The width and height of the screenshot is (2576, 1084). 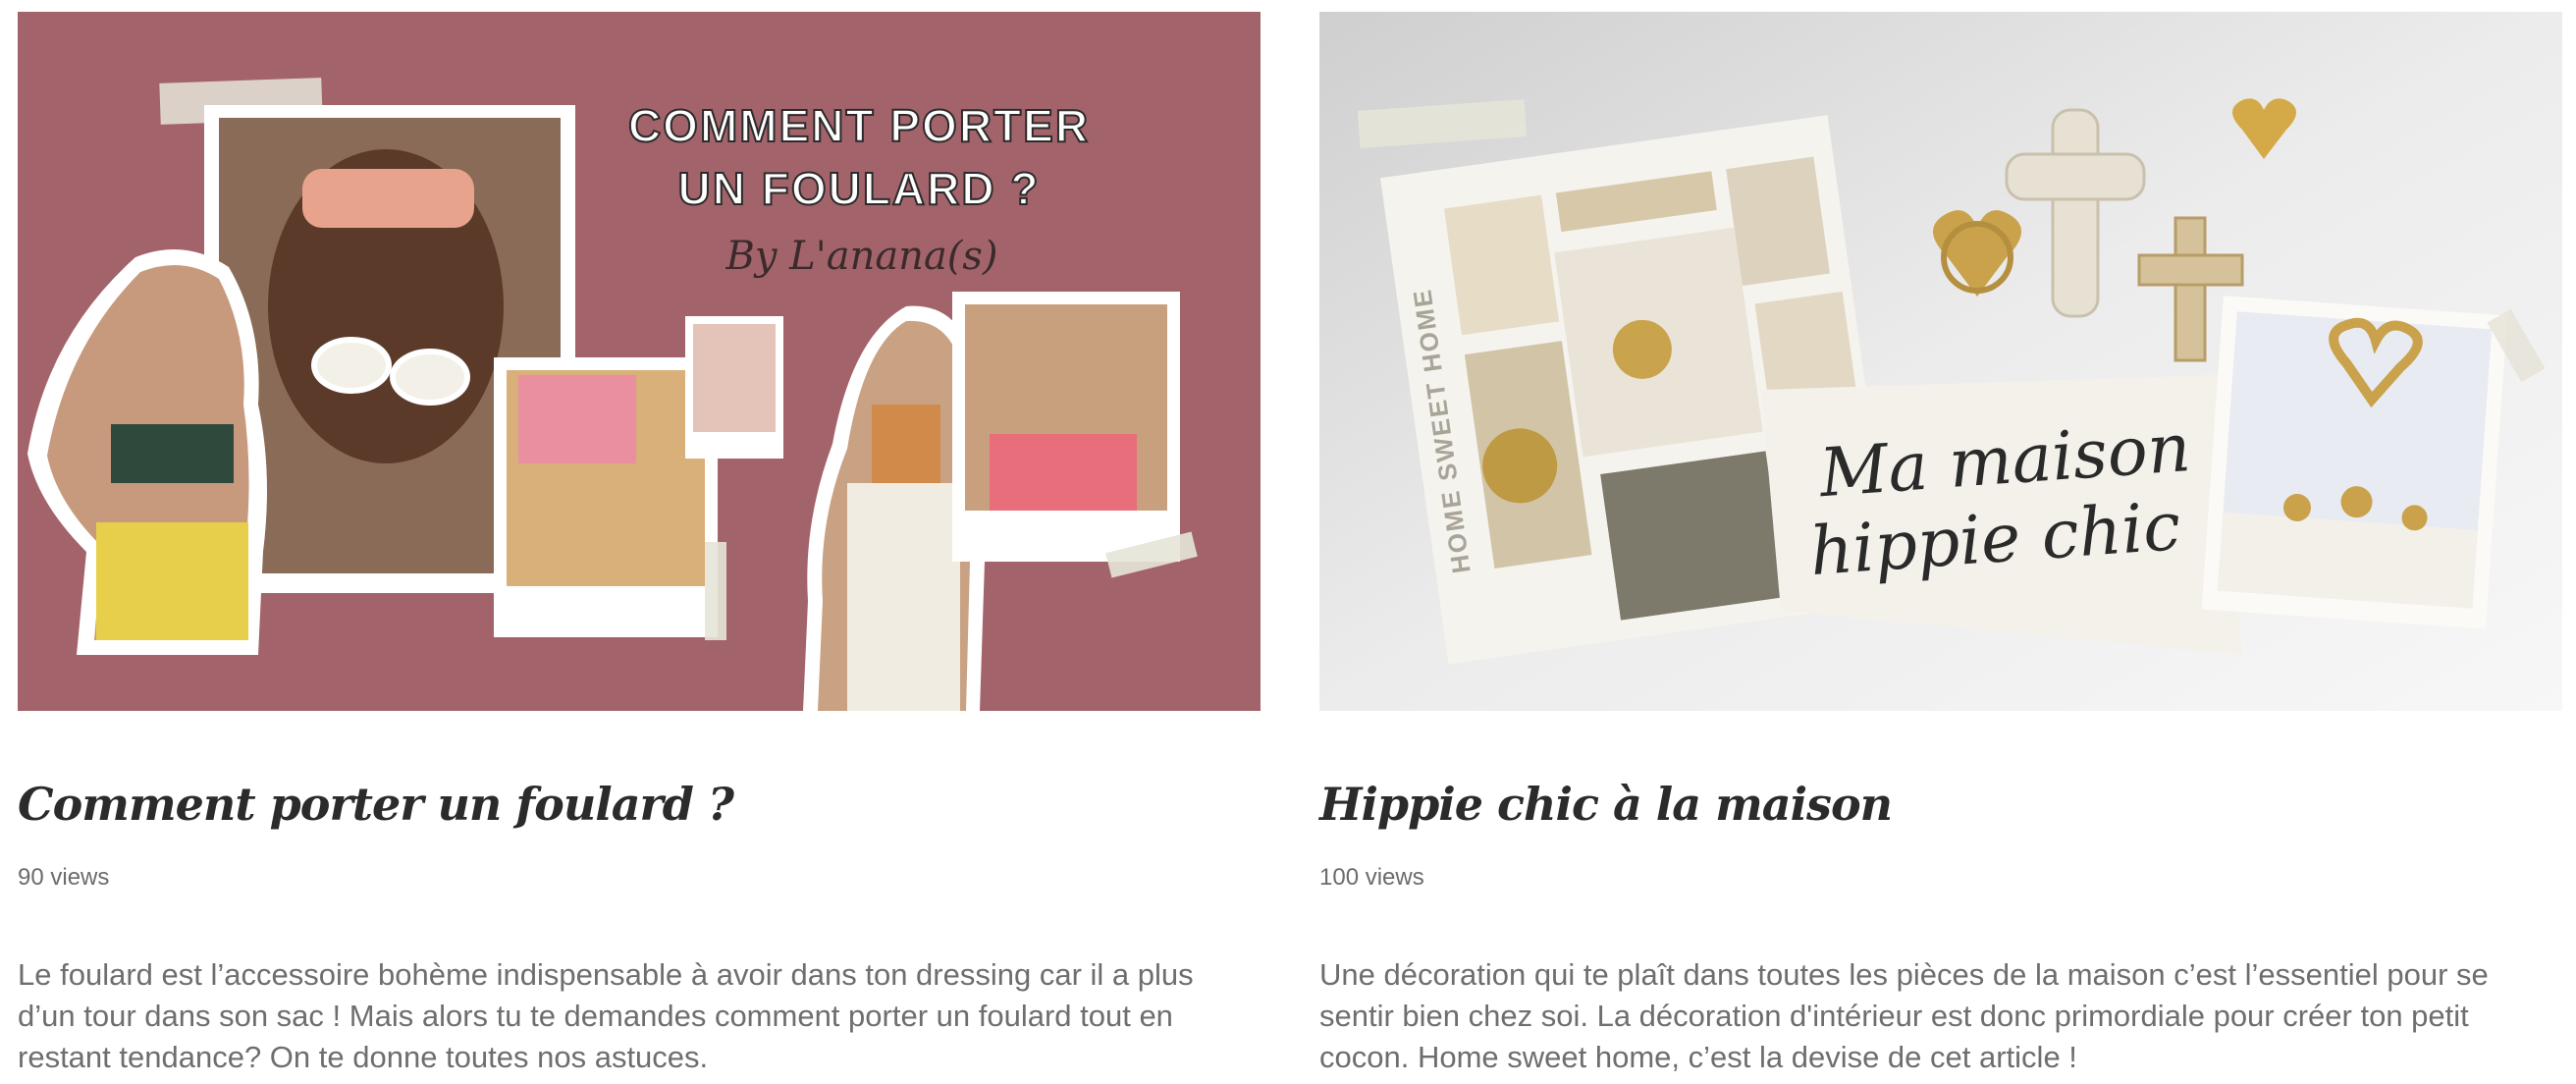 I want to click on photo-small-scarf, so click(x=734, y=378).